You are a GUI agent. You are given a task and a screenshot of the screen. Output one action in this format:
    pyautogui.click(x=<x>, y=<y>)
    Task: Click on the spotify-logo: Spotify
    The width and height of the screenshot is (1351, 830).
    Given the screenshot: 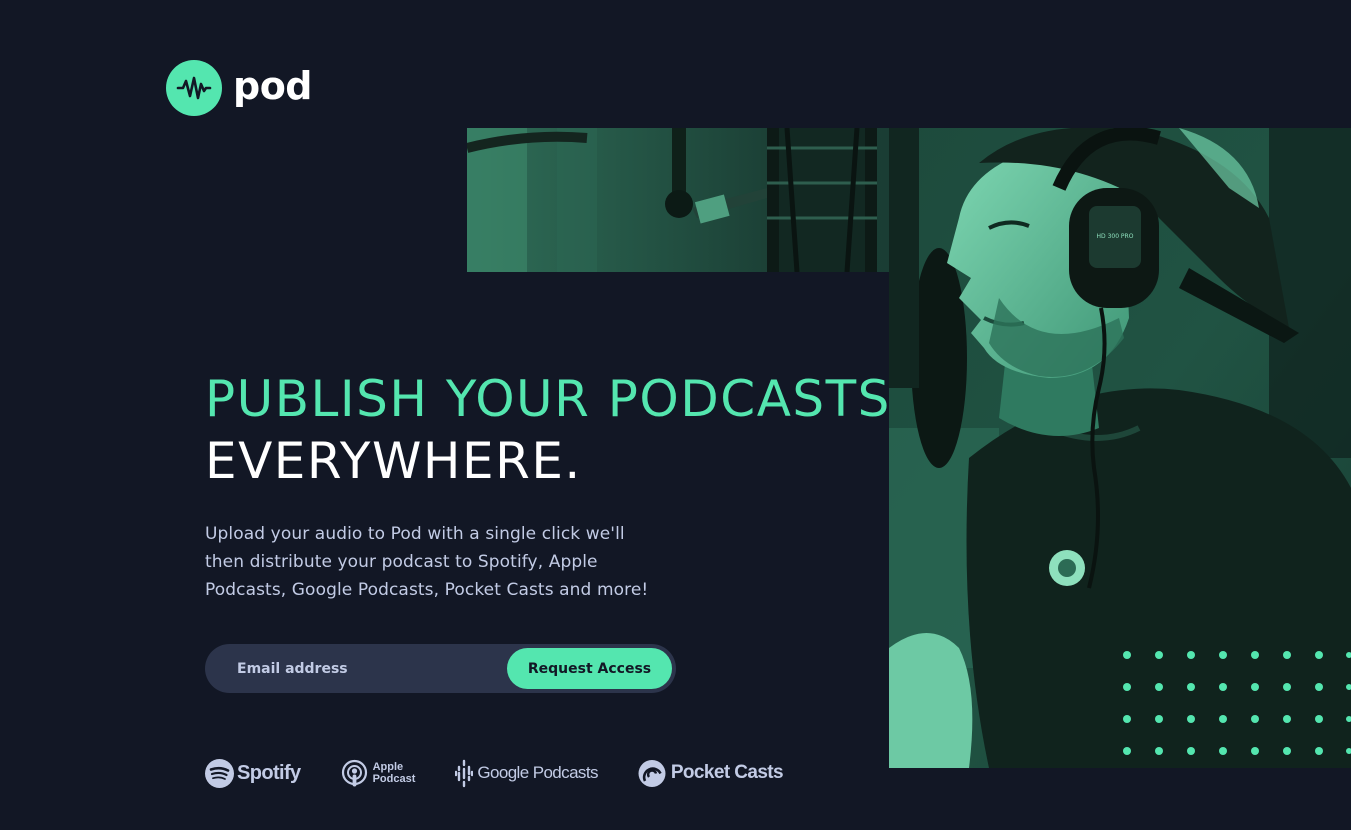 What is the action you would take?
    pyautogui.click(x=253, y=773)
    